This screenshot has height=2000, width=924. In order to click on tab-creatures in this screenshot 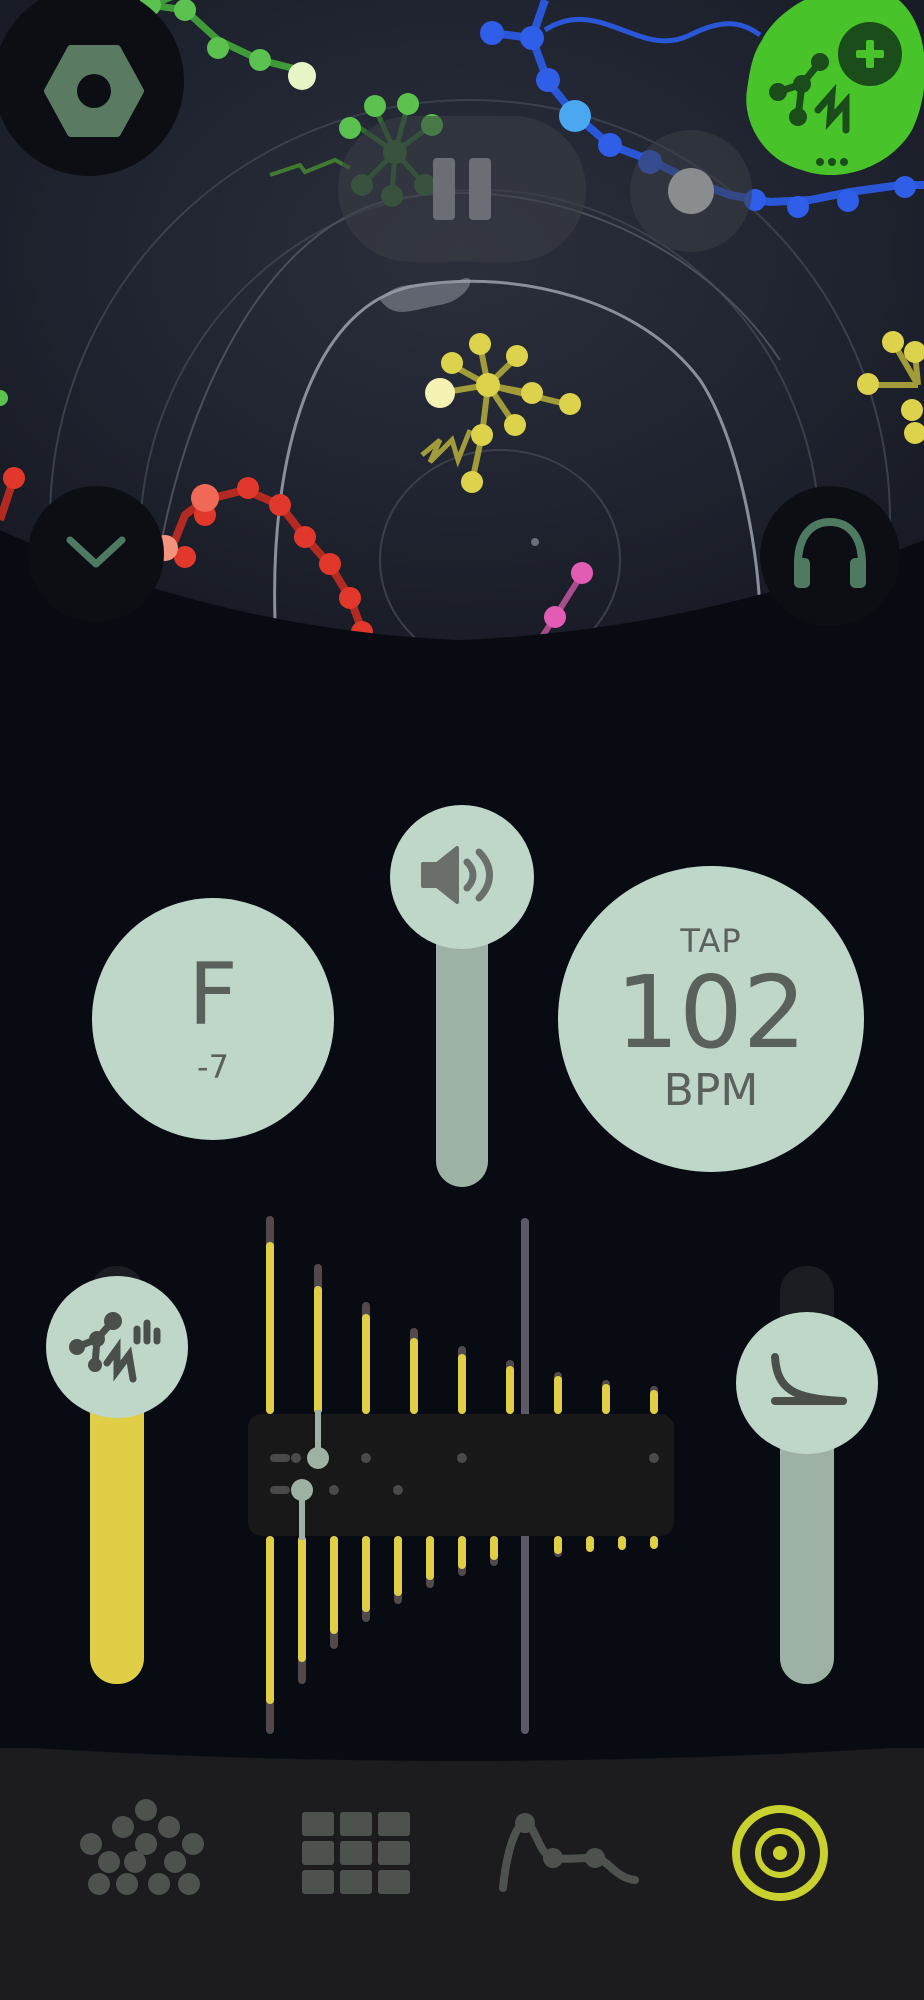, I will do `click(144, 1855)`.